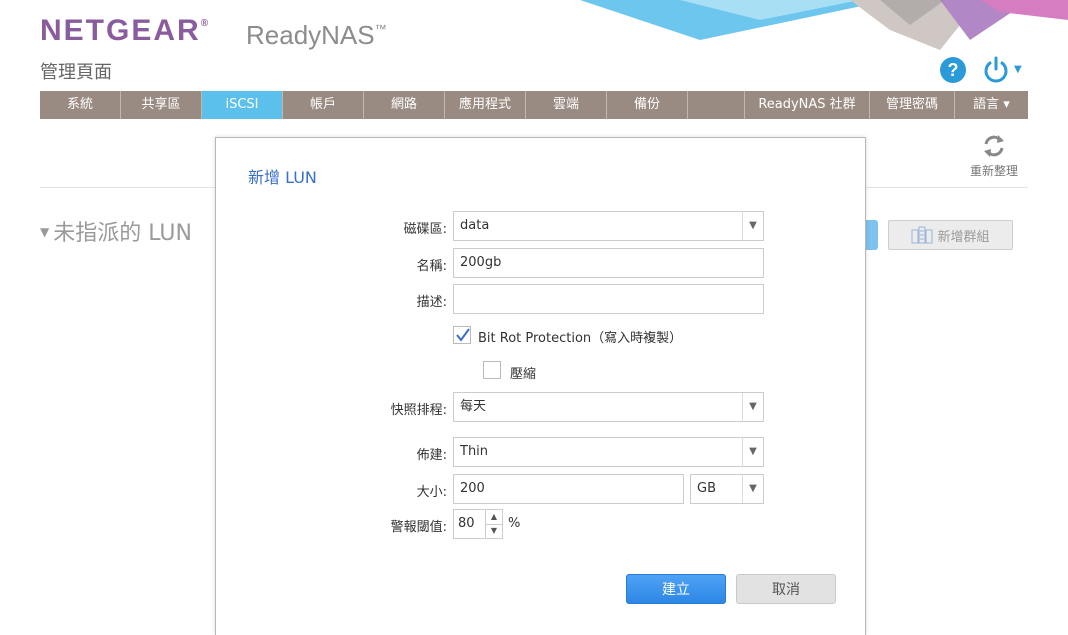  I want to click on checkmark-icon, so click(463, 335).